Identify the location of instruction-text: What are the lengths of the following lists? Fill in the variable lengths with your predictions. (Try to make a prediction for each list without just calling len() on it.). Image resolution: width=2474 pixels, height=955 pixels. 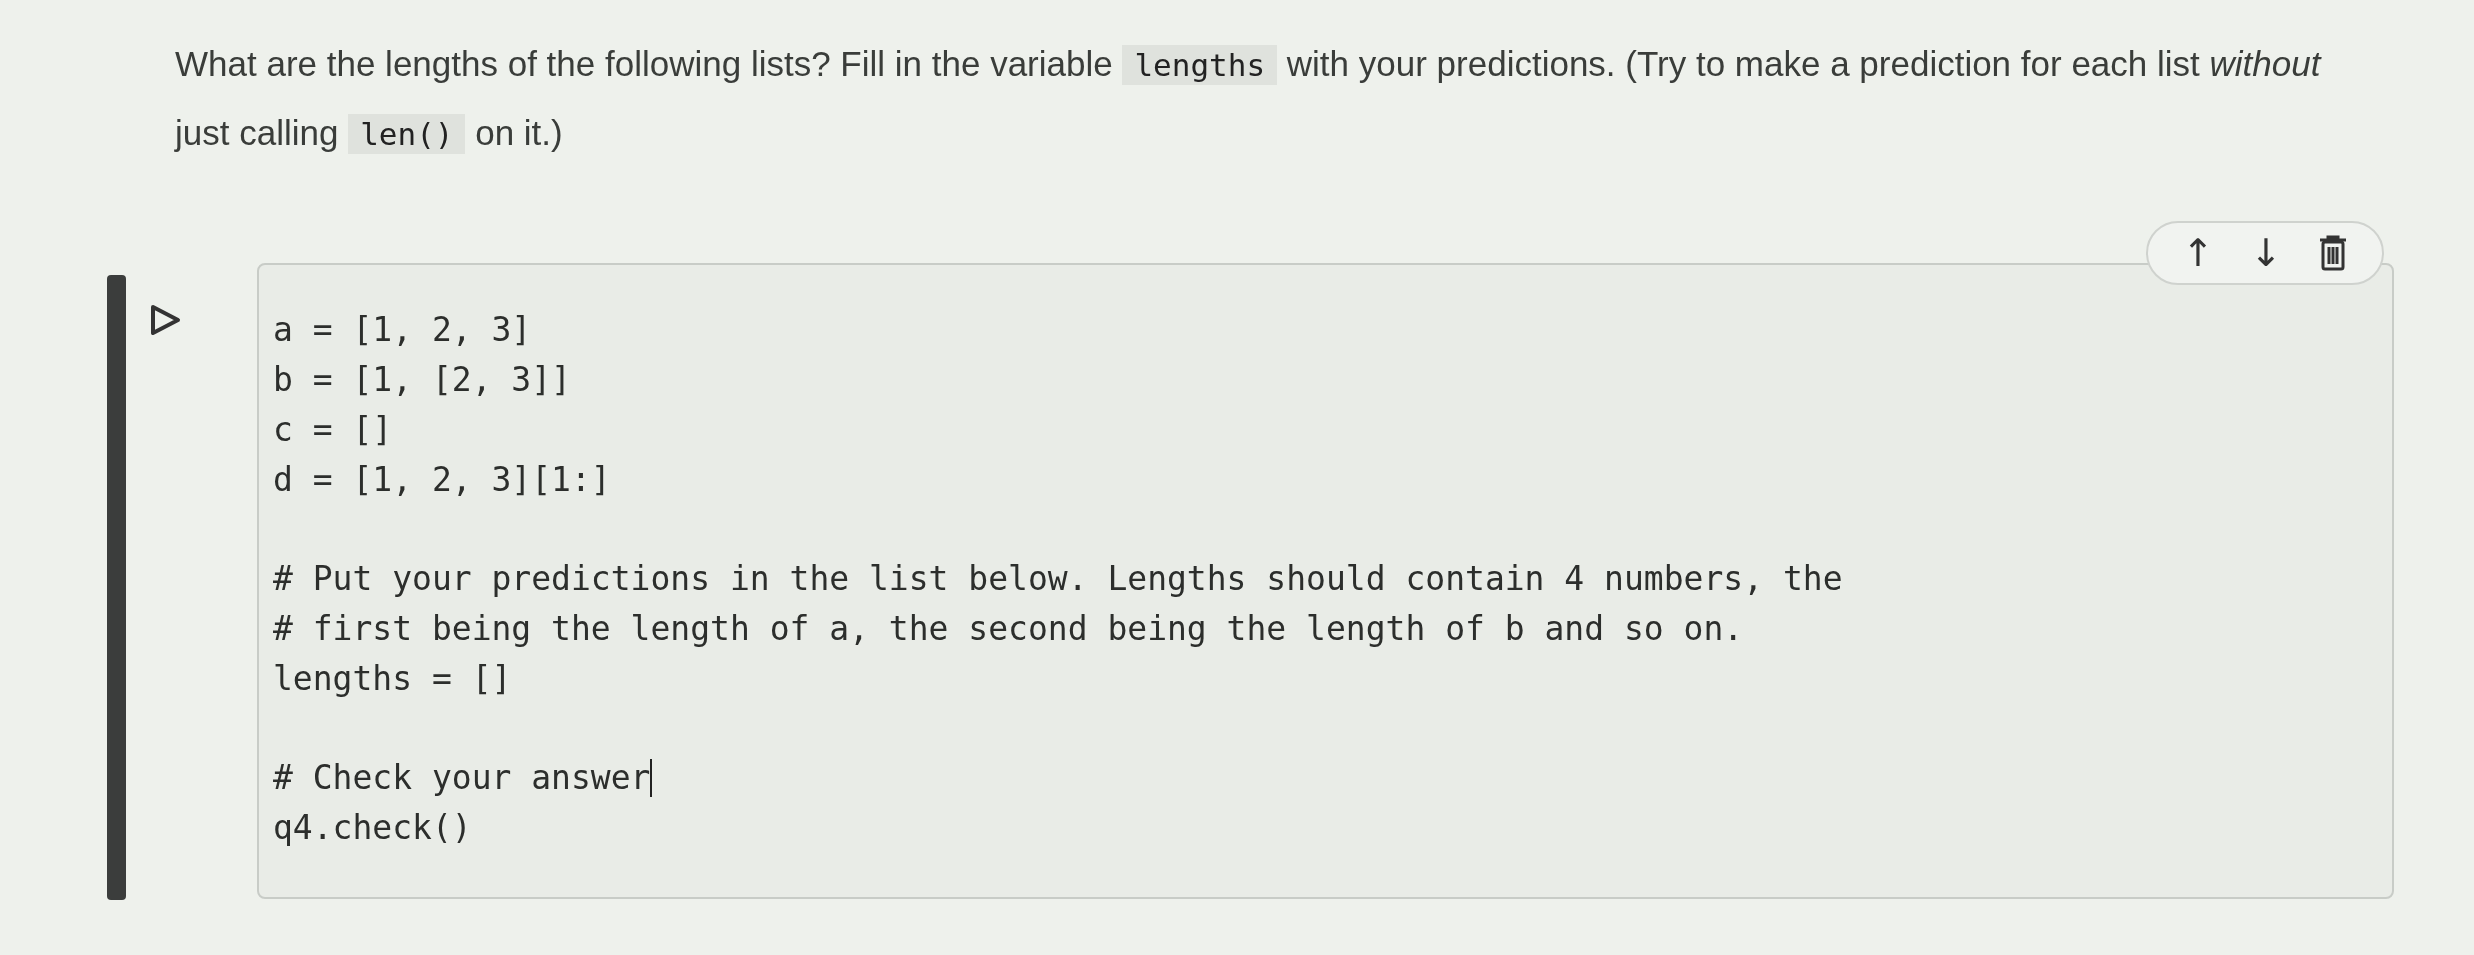
(1249, 99).